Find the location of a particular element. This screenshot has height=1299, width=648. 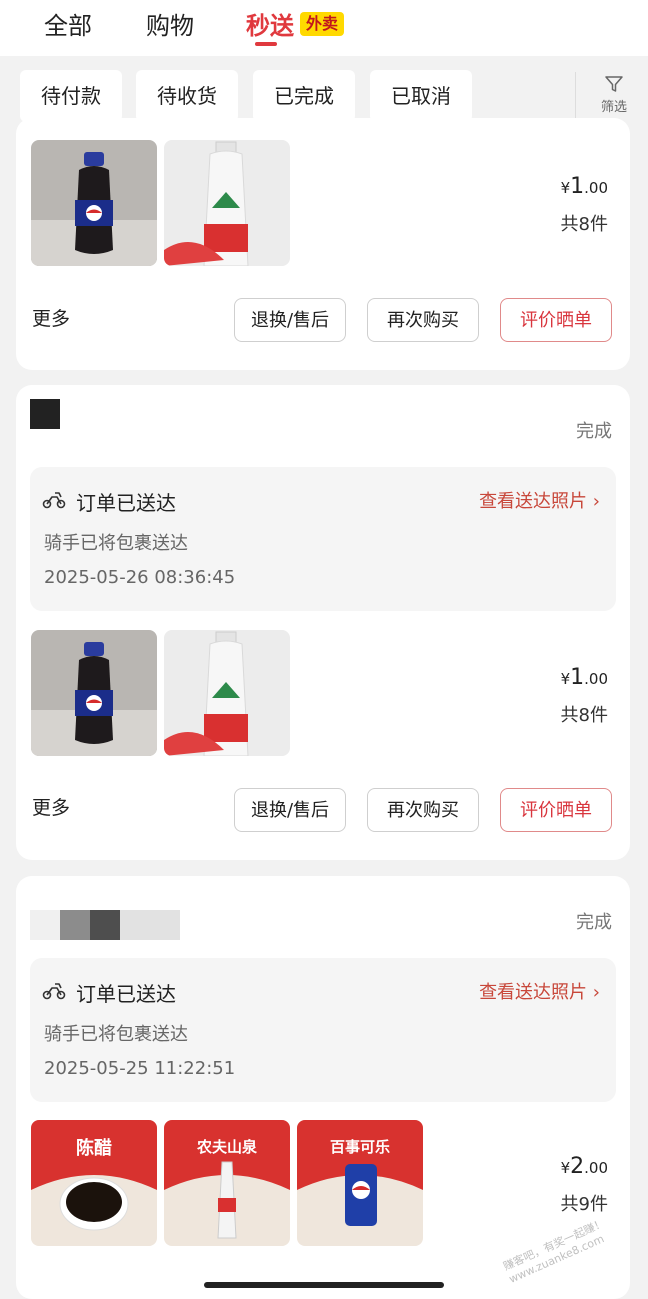

tab-shopping: 购物 is located at coordinates (170, 23).